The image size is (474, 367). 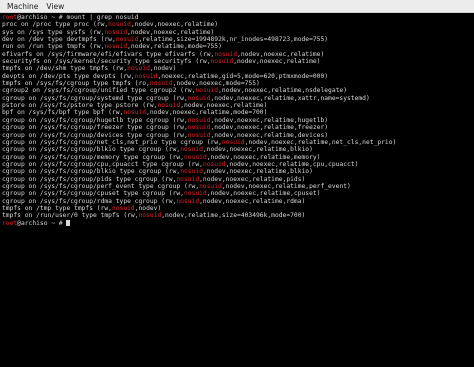 I want to click on menu-view: View, so click(x=55, y=6).